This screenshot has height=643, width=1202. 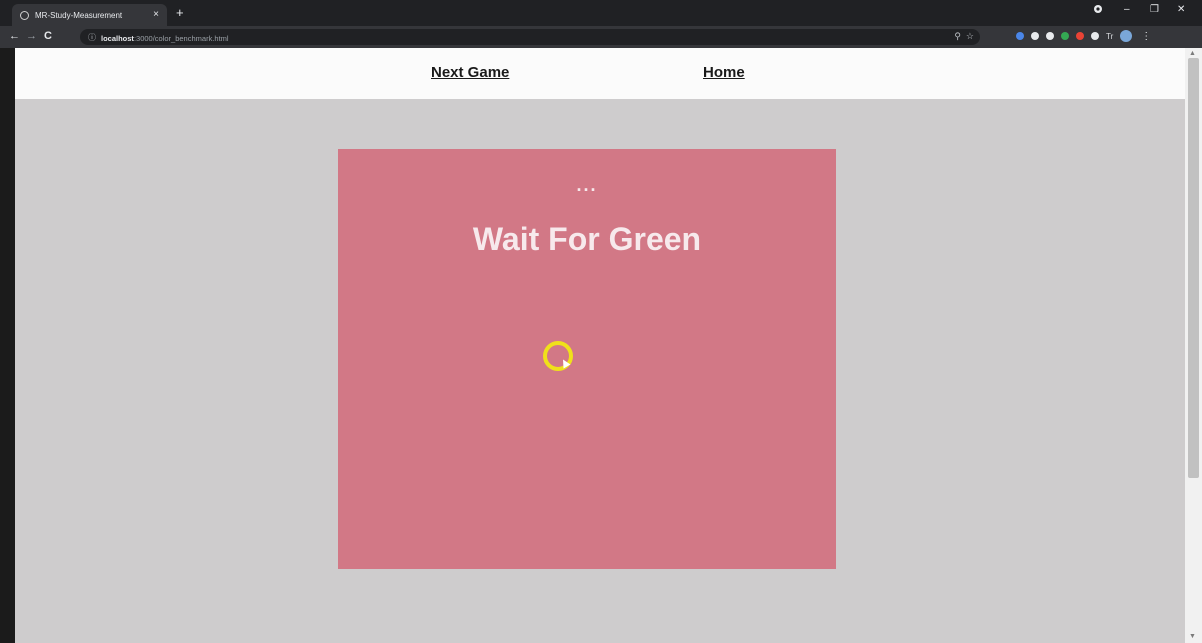 What do you see at coordinates (14, 36) in the screenshot?
I see `back-button: ←` at bounding box center [14, 36].